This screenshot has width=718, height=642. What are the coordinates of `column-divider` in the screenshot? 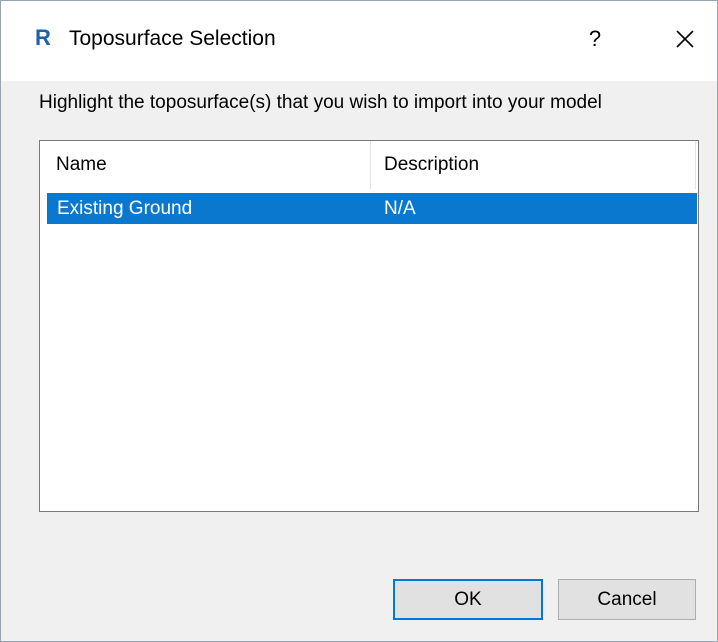 It's located at (370, 165).